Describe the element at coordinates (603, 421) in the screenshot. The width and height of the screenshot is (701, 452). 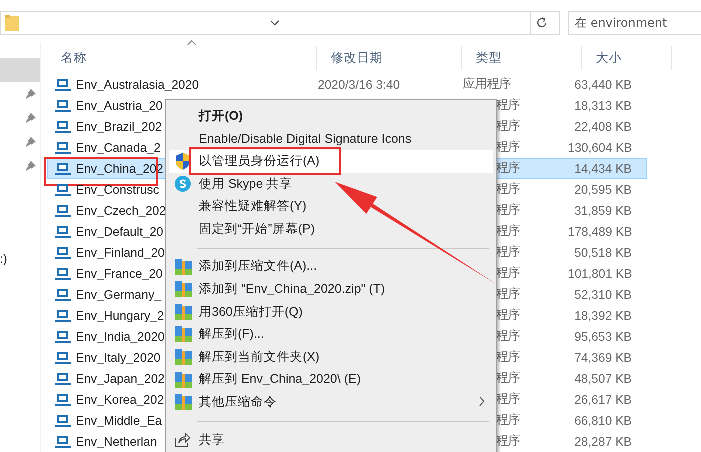
I see `file-size: 66,810 KB` at that location.